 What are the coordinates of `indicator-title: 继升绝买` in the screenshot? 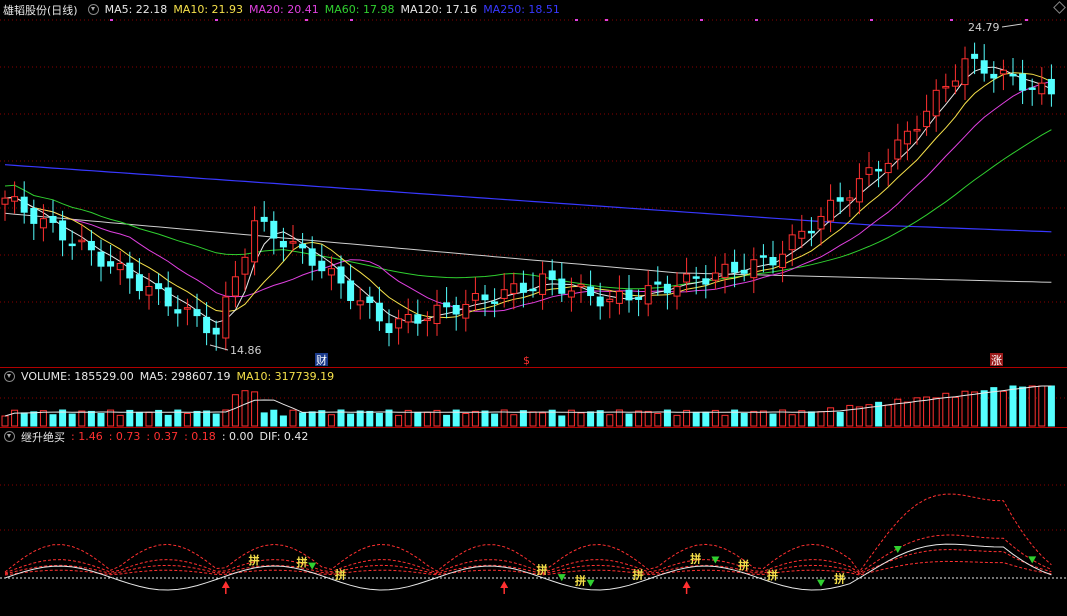 It's located at (43, 437).